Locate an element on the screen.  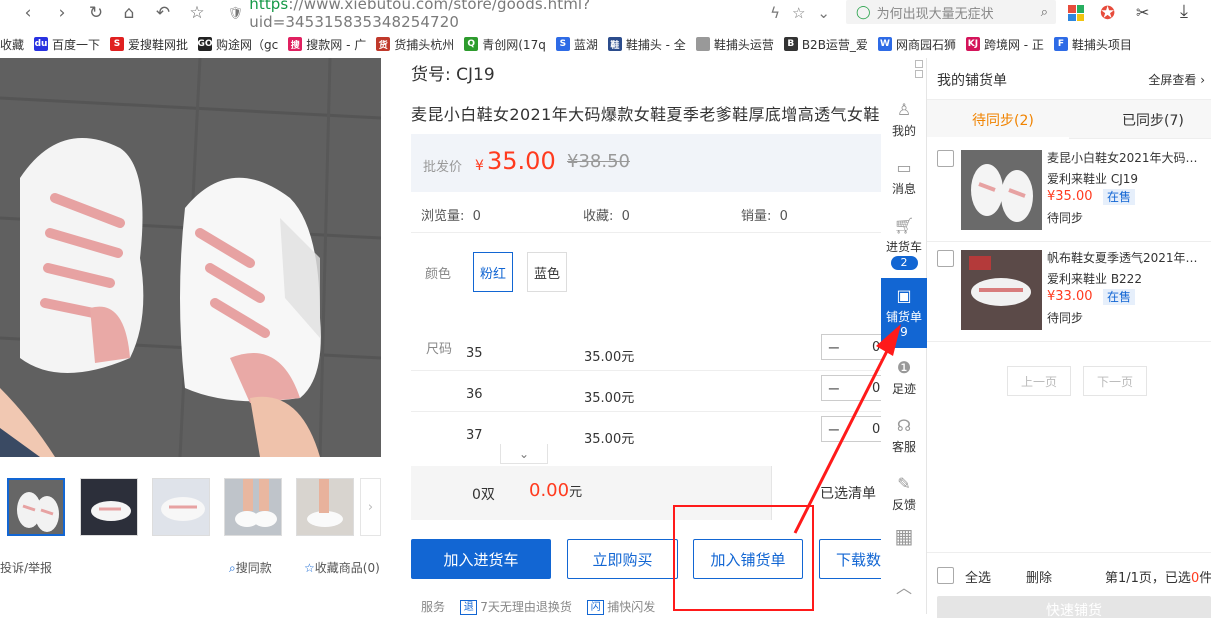
undo-icon: ↶ is located at coordinates (163, 13).